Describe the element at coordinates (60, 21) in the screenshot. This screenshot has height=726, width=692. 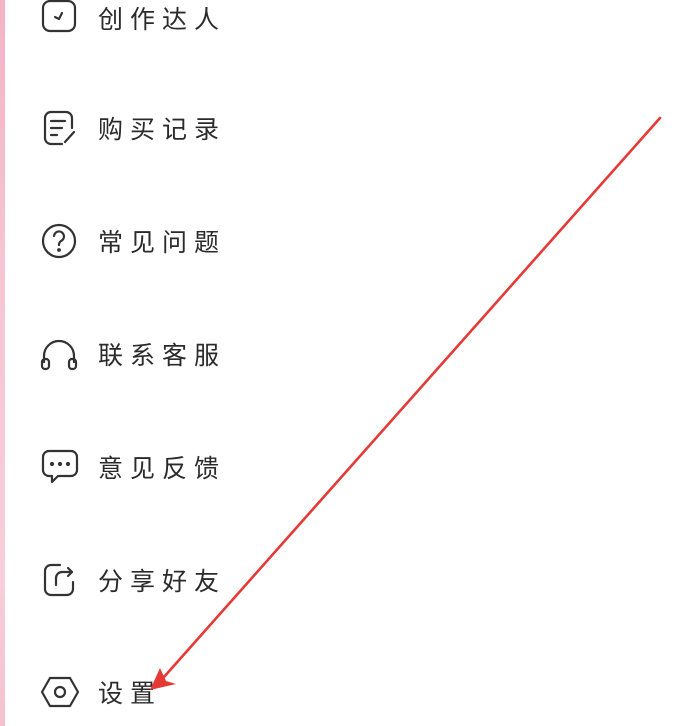
I see `creator-icon` at that location.